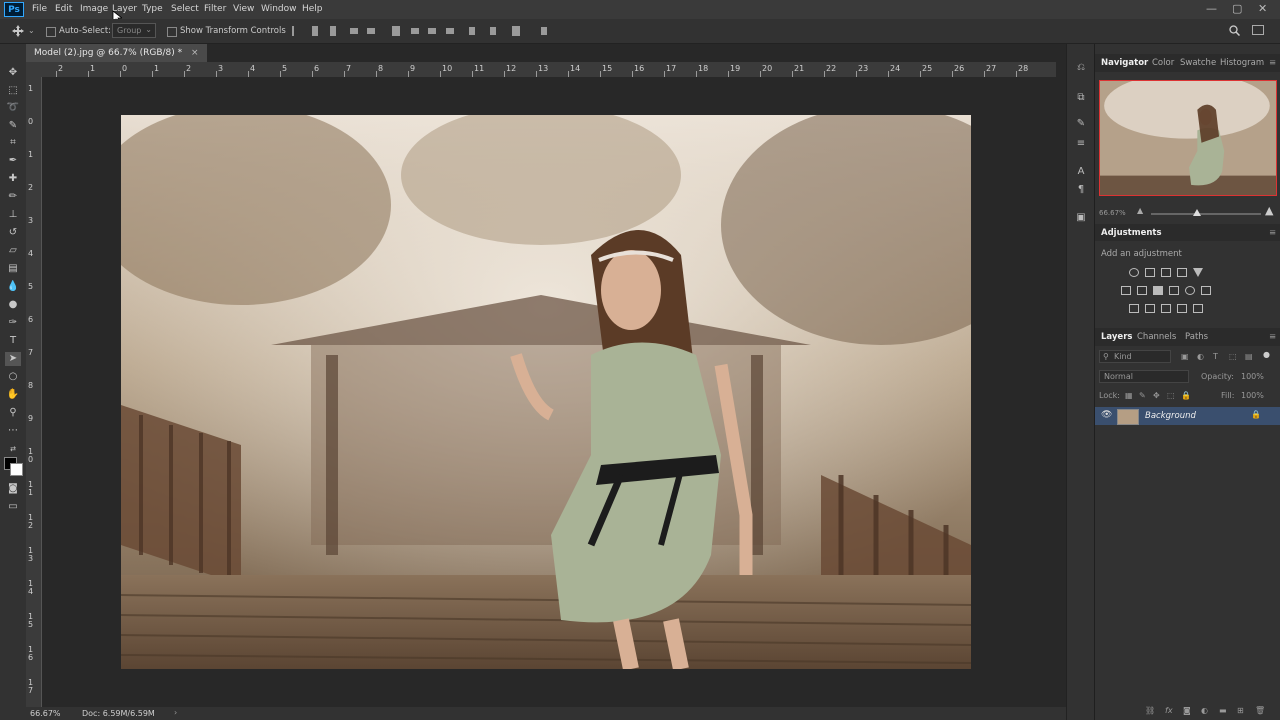 The image size is (1280, 720). What do you see at coordinates (1262, 8) in the screenshot?
I see `close-button: ✕` at bounding box center [1262, 8].